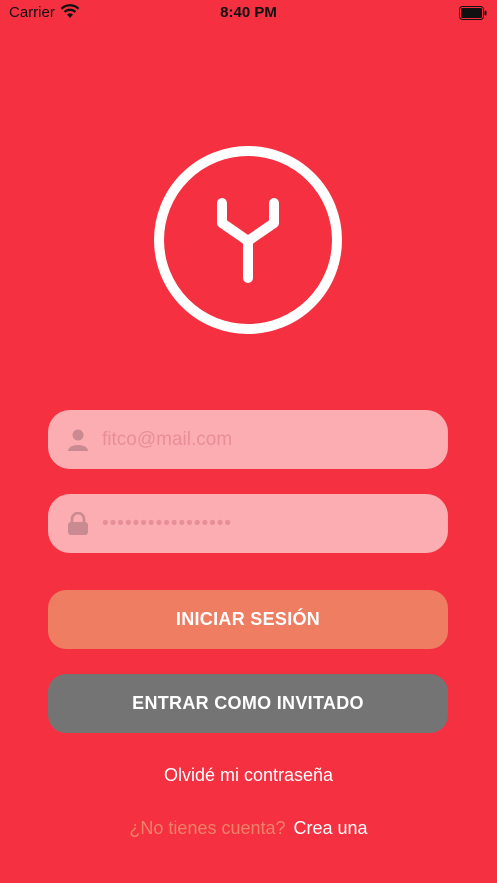 The image size is (497, 883). Describe the element at coordinates (473, 13) in the screenshot. I see `battery-icon` at that location.